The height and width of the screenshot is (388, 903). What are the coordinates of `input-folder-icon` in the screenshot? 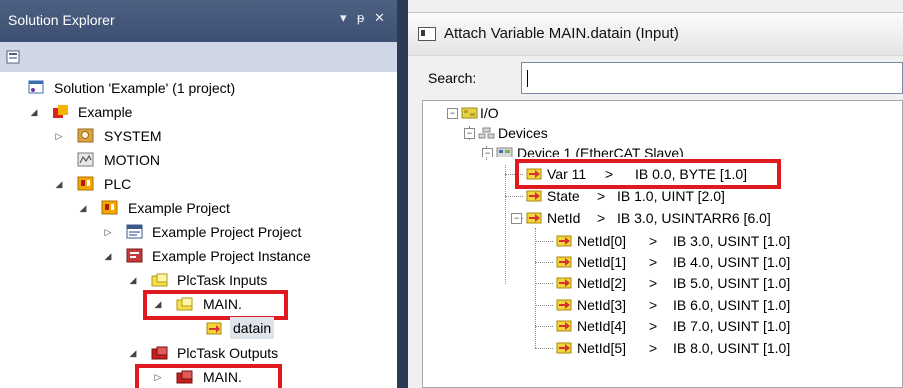 It's located at (159, 280).